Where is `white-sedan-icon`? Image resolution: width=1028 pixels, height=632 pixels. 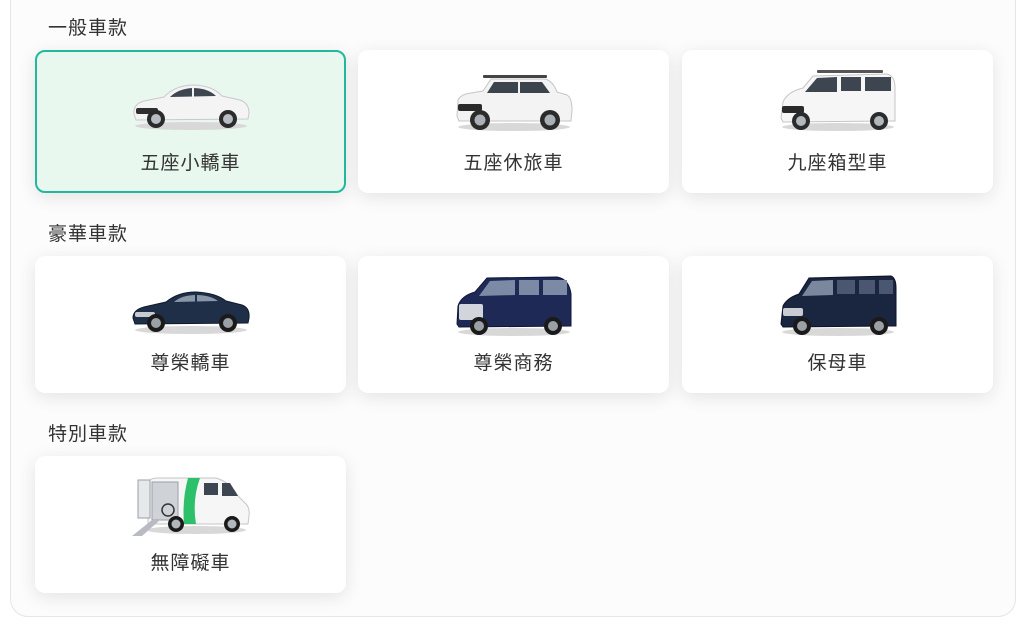
white-sedan-icon is located at coordinates (191, 107).